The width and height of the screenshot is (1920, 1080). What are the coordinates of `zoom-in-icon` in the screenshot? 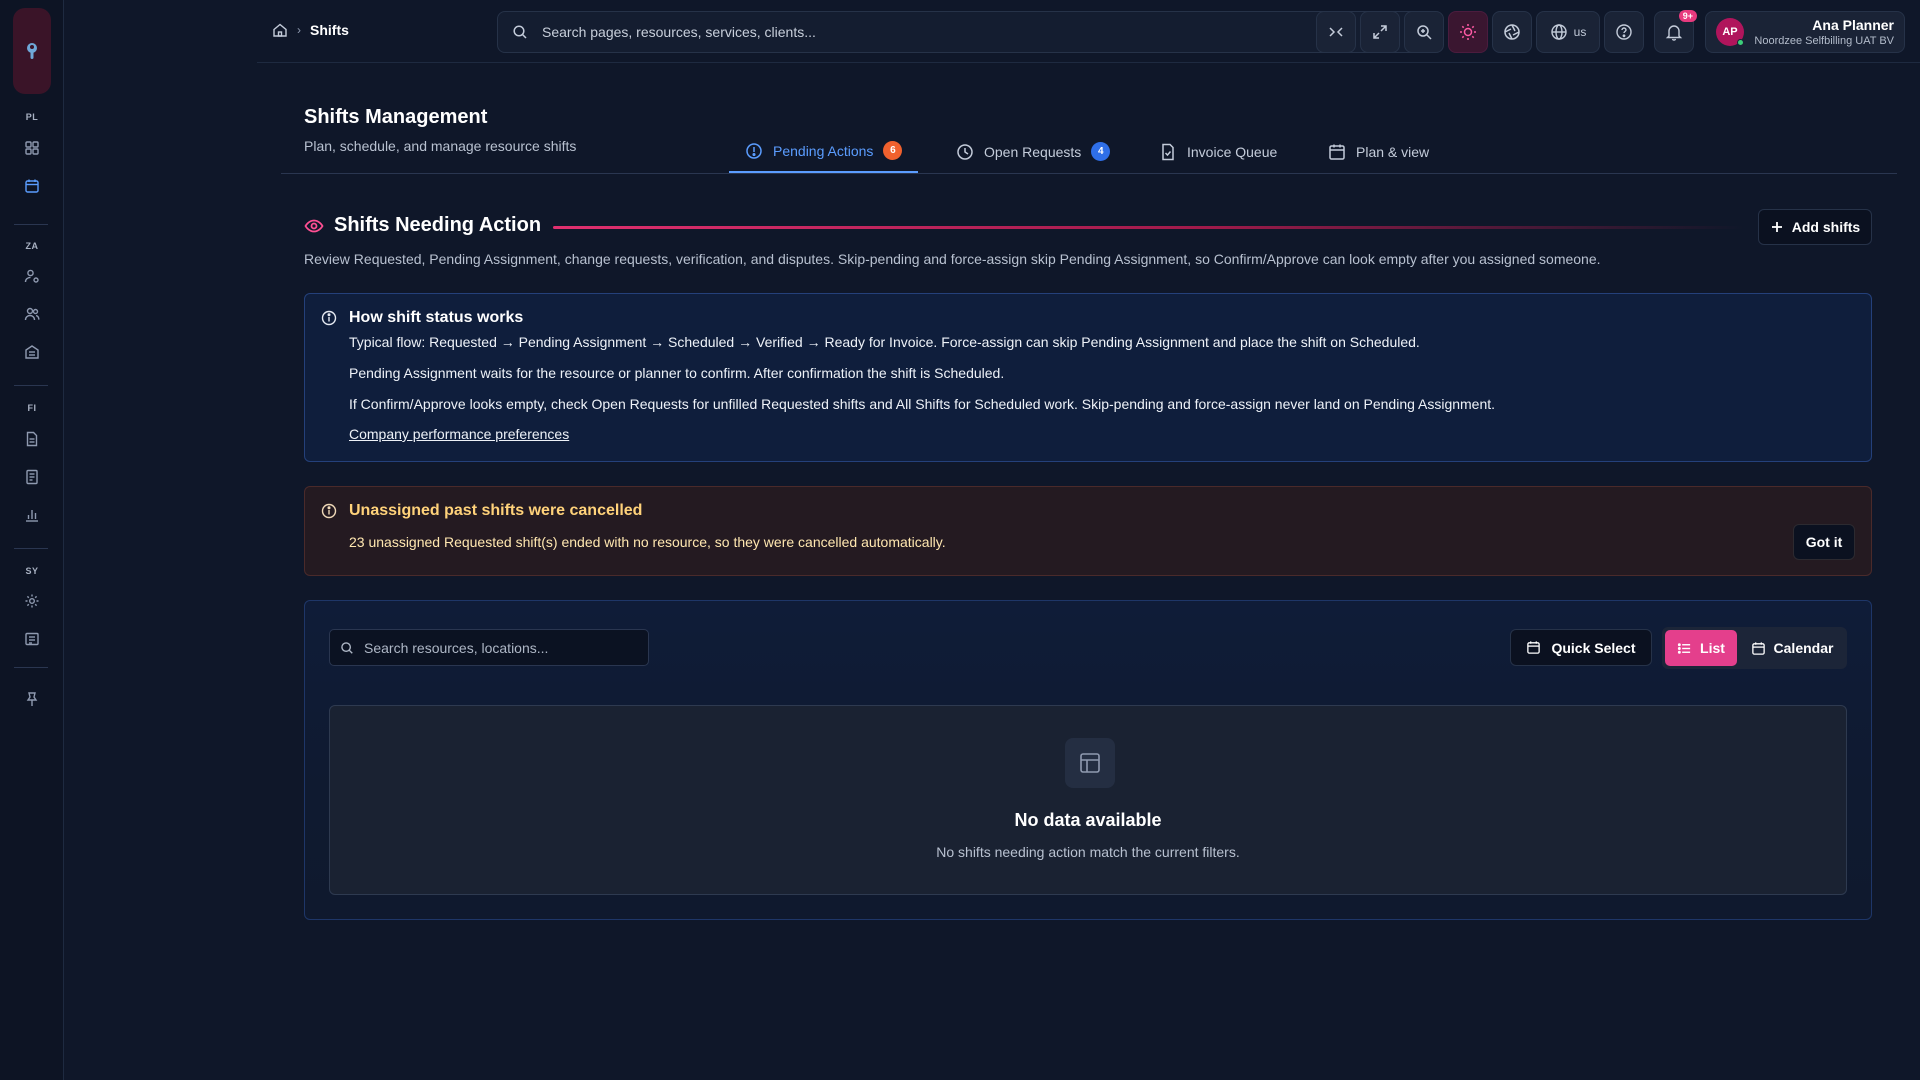 It's located at (1424, 32).